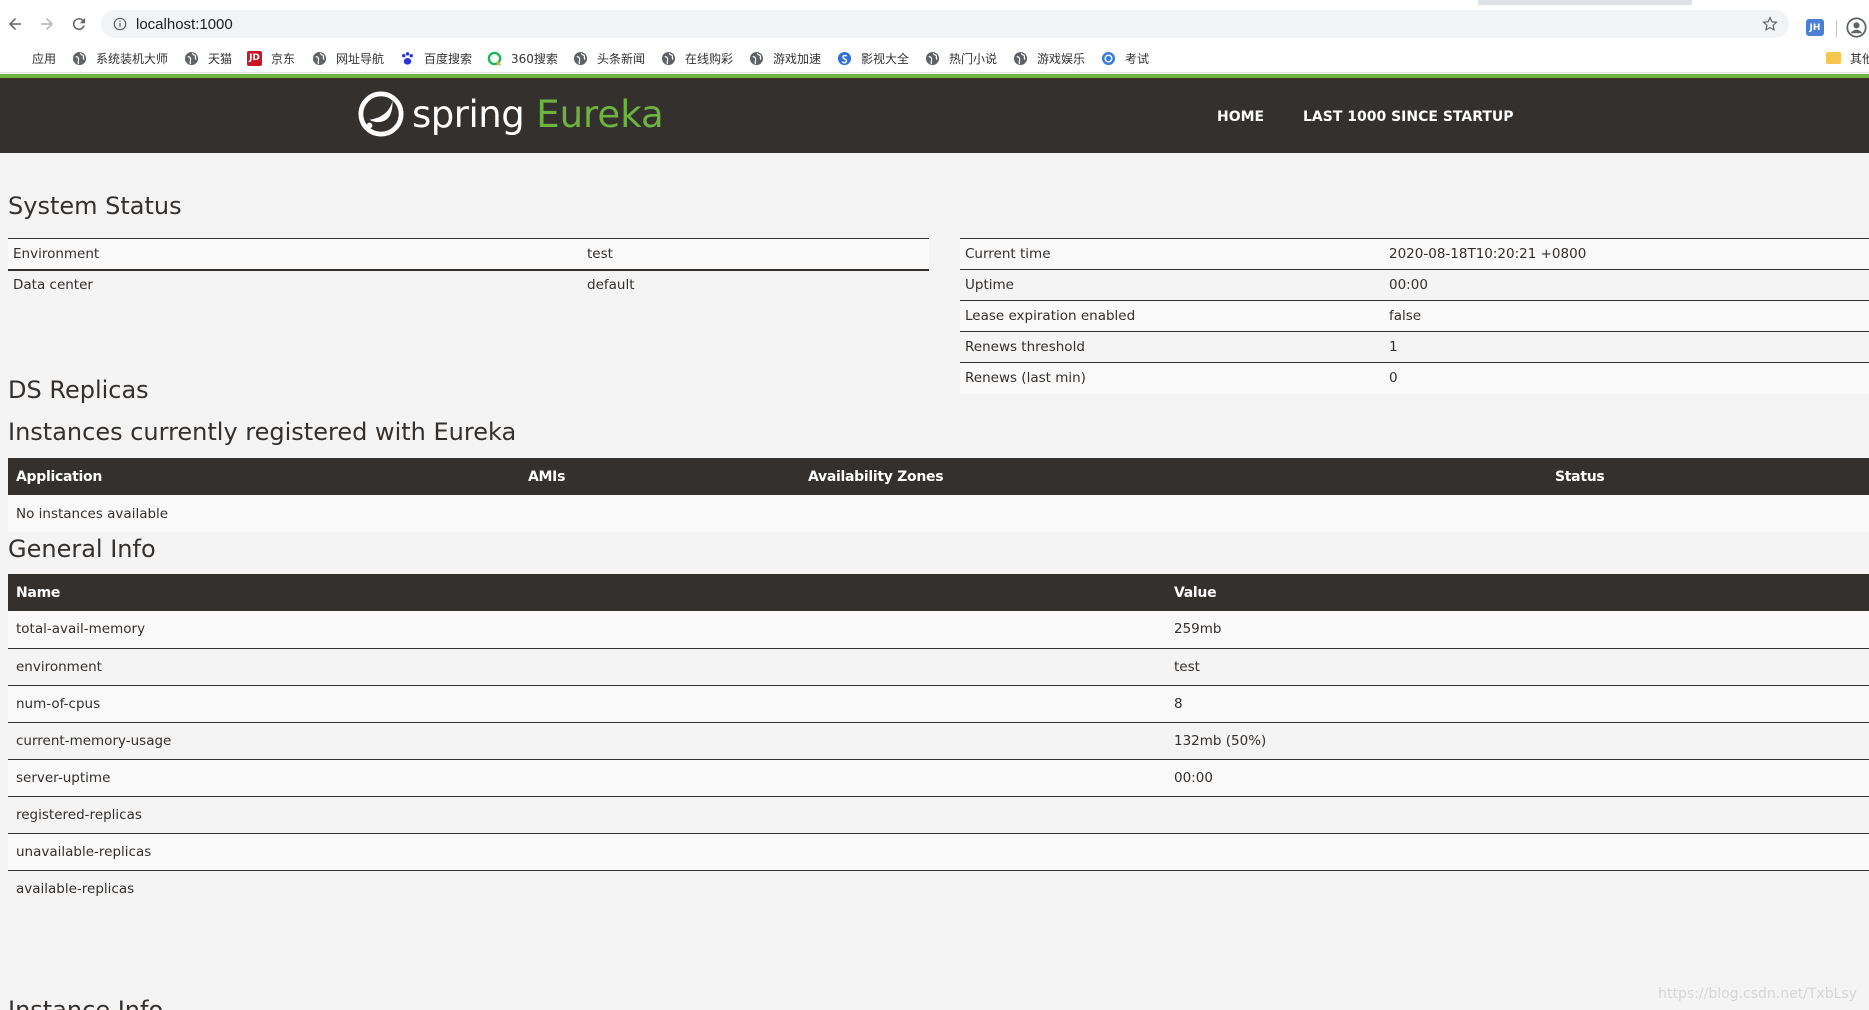  I want to click on instance-info-heading: Instance Info, so click(86, 1003).